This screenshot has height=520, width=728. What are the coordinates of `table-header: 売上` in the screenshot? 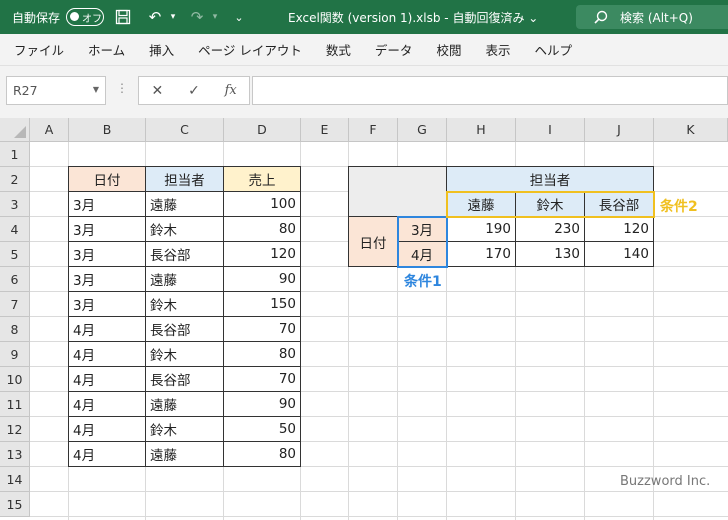 It's located at (262, 179).